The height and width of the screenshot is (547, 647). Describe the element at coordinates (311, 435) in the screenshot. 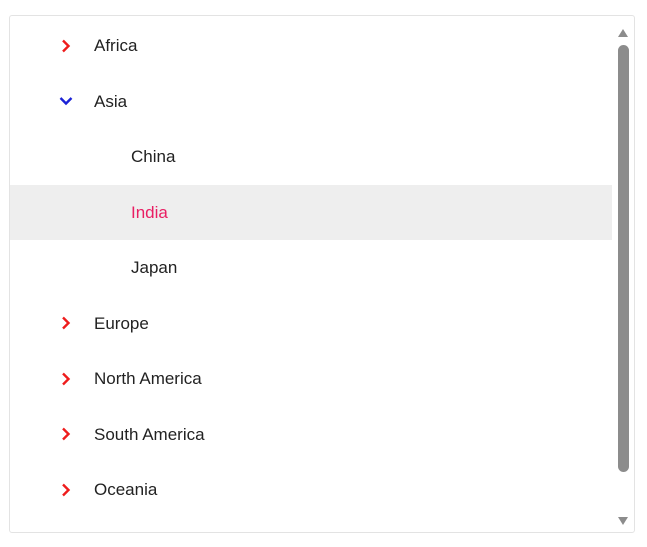

I see `tree-node-south-america: South America` at that location.